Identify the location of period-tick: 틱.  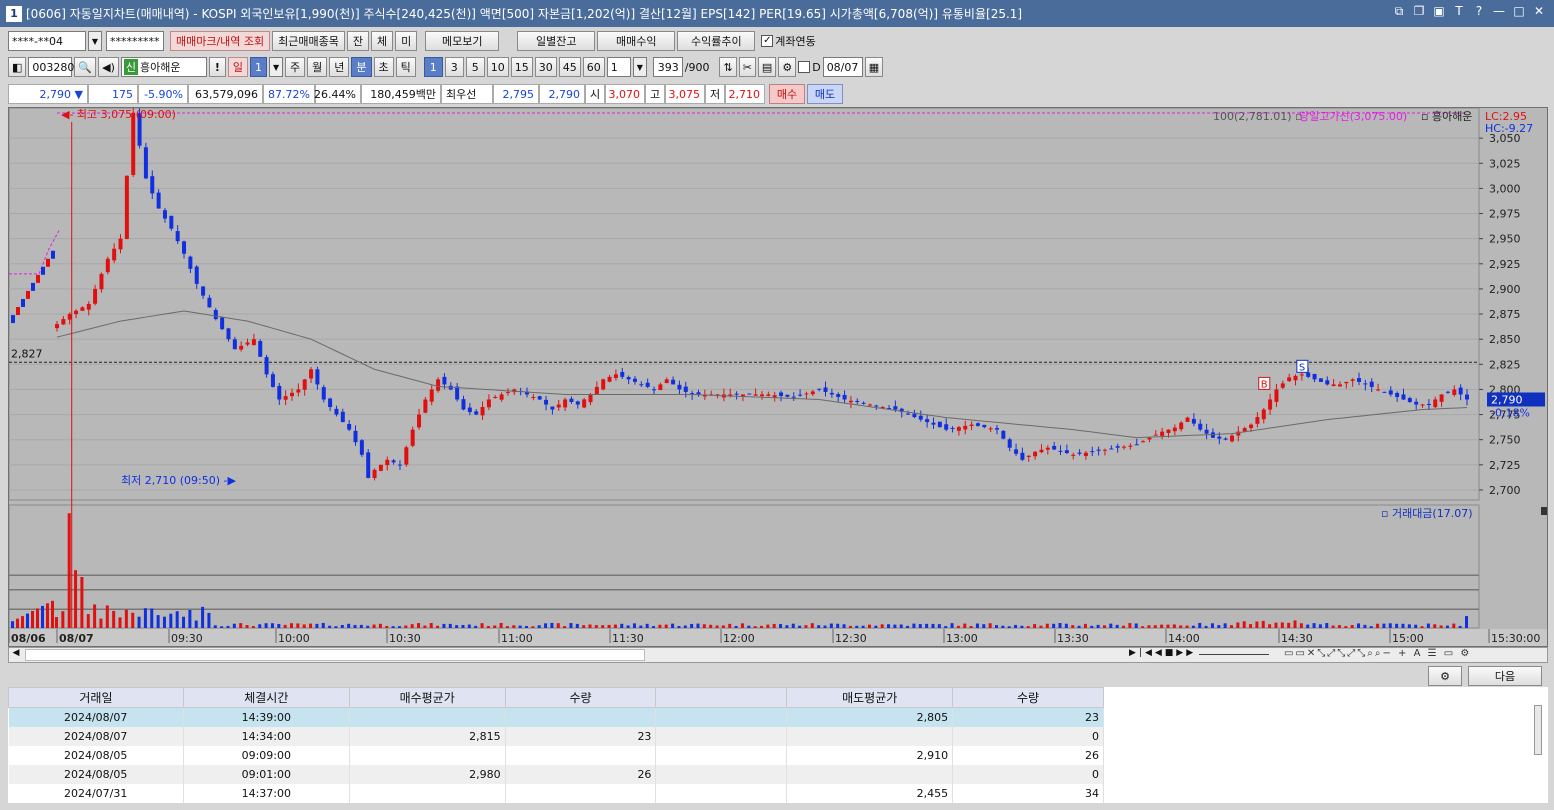
(405, 67).